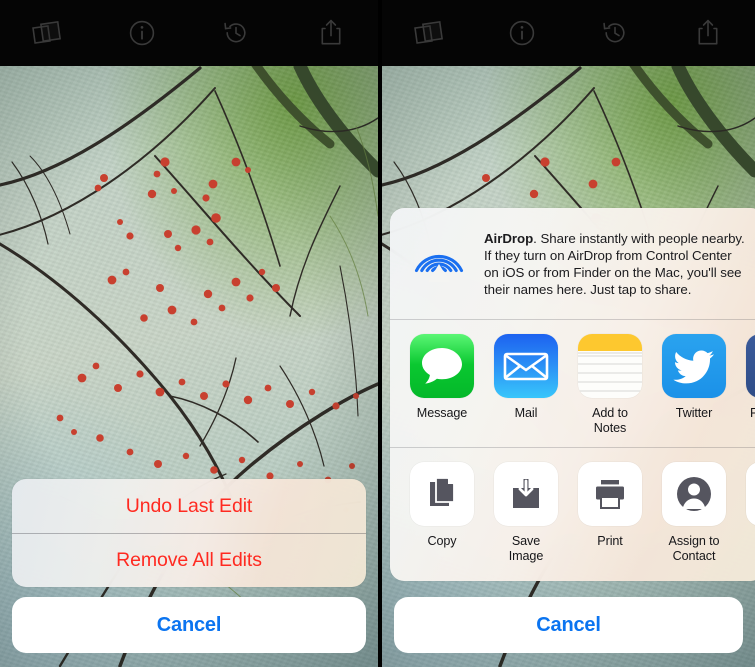  What do you see at coordinates (610, 420) in the screenshot?
I see `share-app-label: Add to Notes` at bounding box center [610, 420].